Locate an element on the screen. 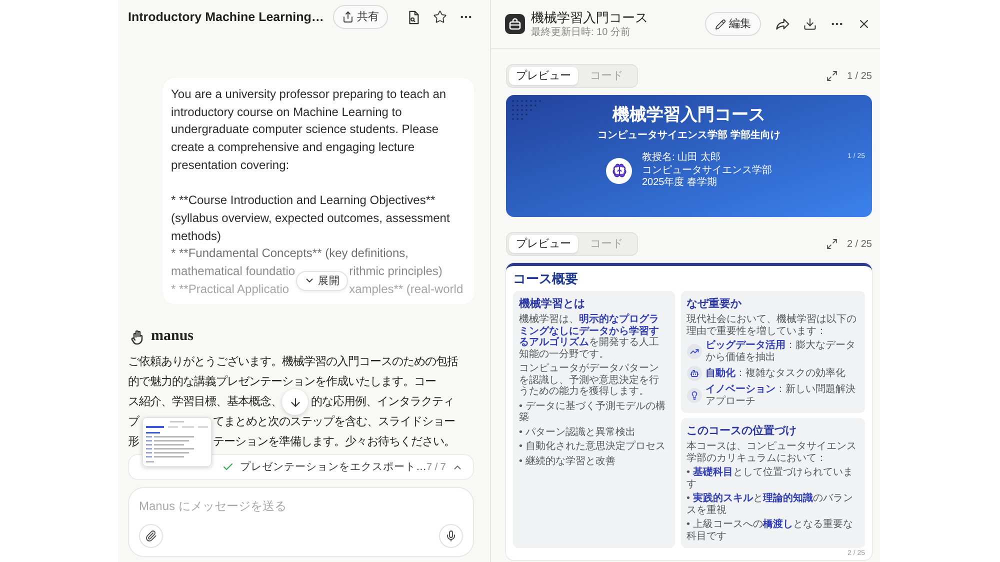 The width and height of the screenshot is (1000, 562). task-card: プレゼンテーションをエクスポート…7 / 7 is located at coordinates (301, 467).